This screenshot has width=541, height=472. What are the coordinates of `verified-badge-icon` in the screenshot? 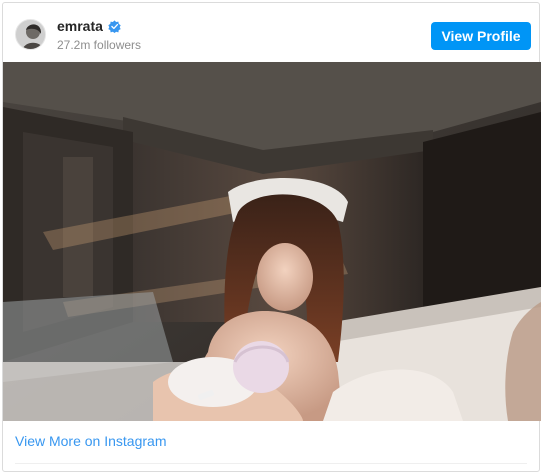 It's located at (114, 26).